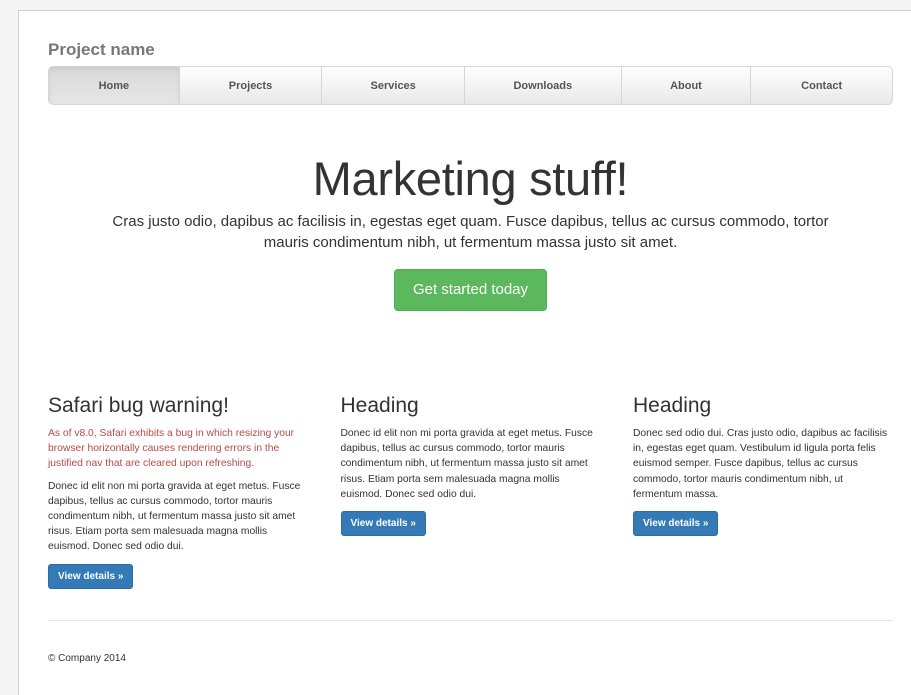  I want to click on get-started-button: Get started today, so click(470, 290).